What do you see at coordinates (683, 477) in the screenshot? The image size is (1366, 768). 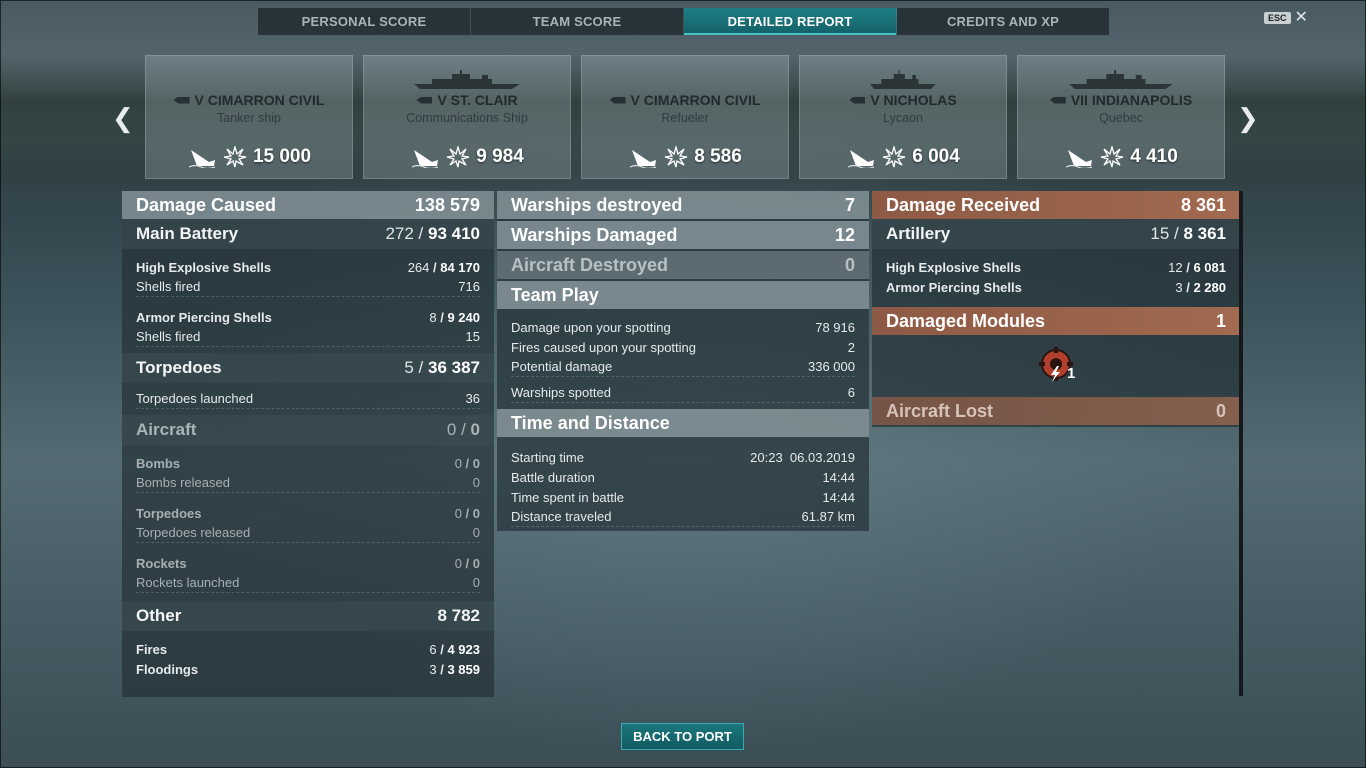 I see `battle-duration-row: Battle duration 14:44` at bounding box center [683, 477].